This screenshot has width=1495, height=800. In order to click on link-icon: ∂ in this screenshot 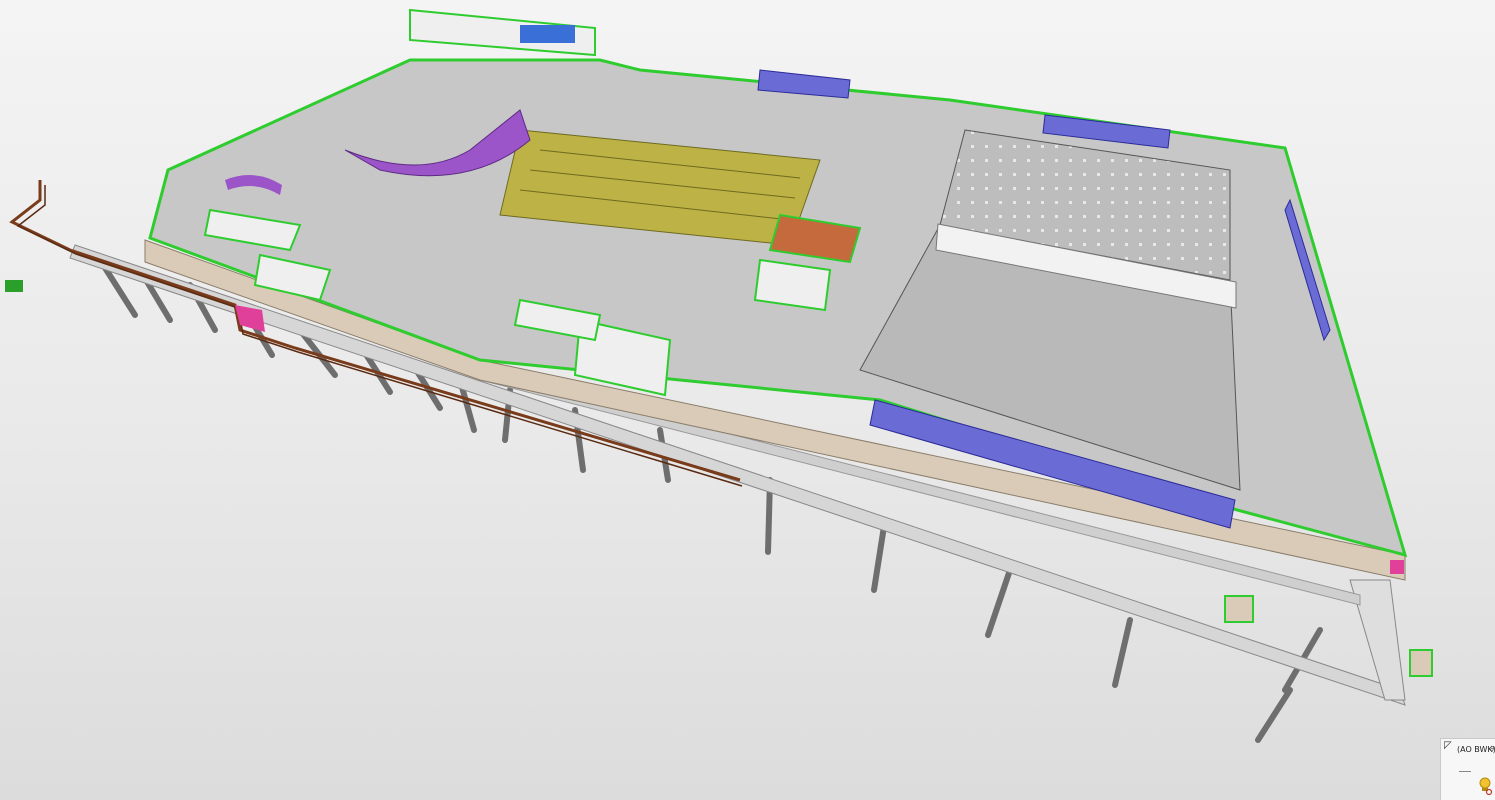, I will do `click(1492, 748)`.